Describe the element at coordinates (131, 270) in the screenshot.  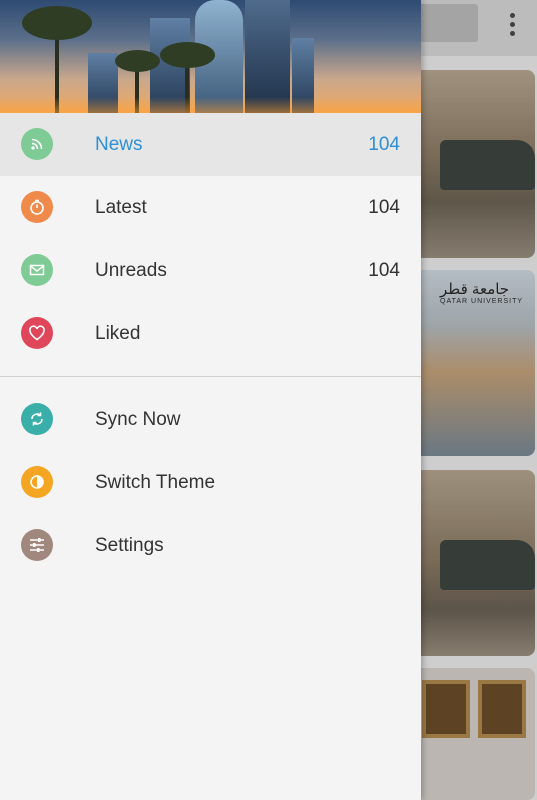
I see `drawer-item-label: Unreads` at that location.